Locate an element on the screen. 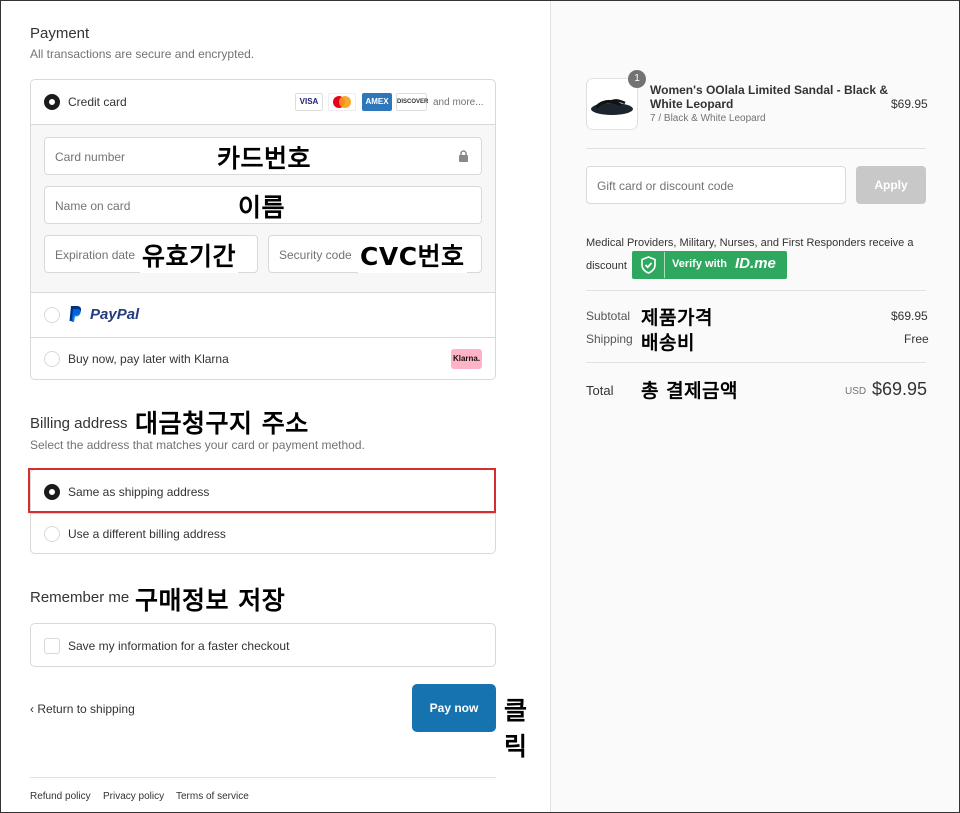 The width and height of the screenshot is (960, 813). klarna-label: Buy now, pay later with Klarna is located at coordinates (148, 359).